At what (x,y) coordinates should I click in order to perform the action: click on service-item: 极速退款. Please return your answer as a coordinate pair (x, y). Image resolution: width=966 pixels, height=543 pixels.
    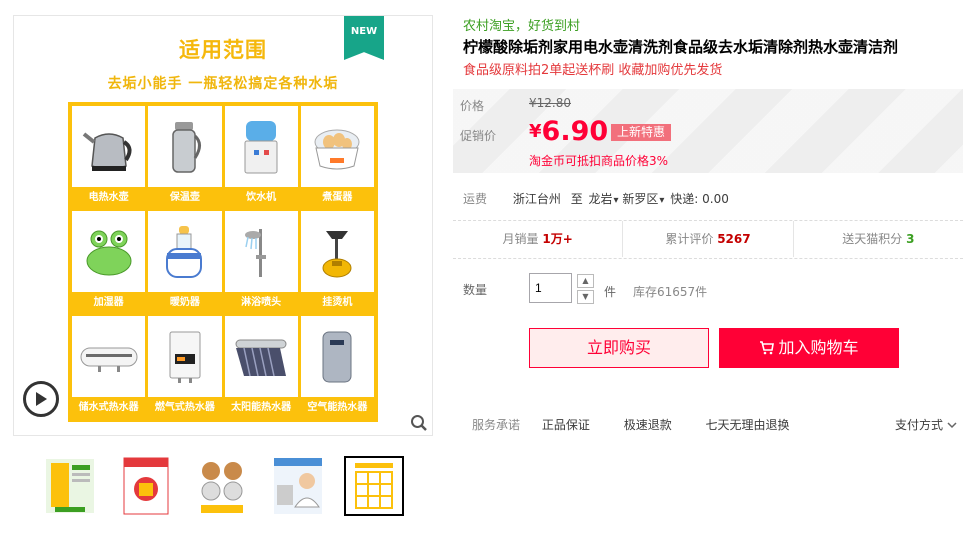
    Looking at the image, I should click on (648, 425).